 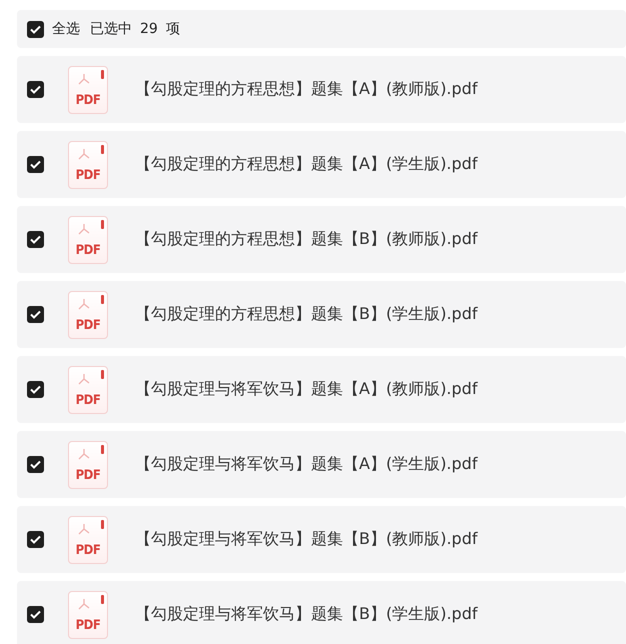 I want to click on file-row: PDF 【勾股定理的方程思想】题集【A】(学生版).pdf, so click(x=321, y=164).